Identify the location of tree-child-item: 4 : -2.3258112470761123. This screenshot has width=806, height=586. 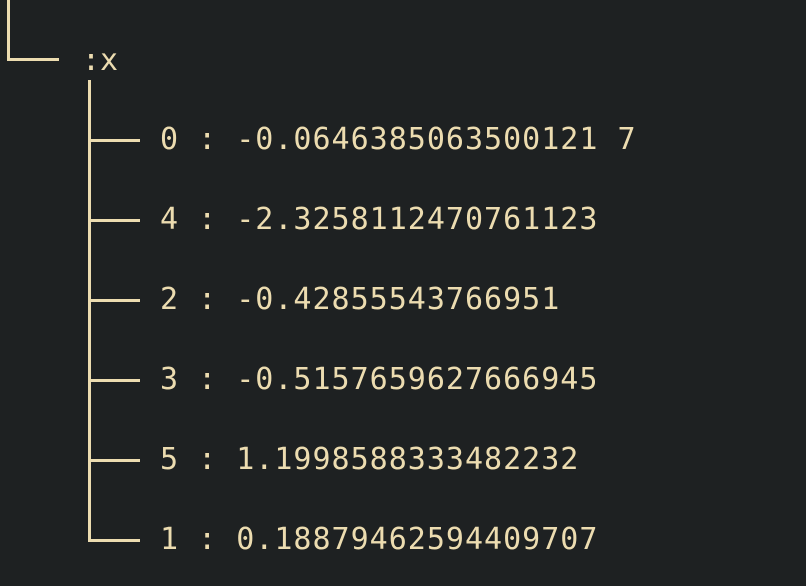
(438, 220).